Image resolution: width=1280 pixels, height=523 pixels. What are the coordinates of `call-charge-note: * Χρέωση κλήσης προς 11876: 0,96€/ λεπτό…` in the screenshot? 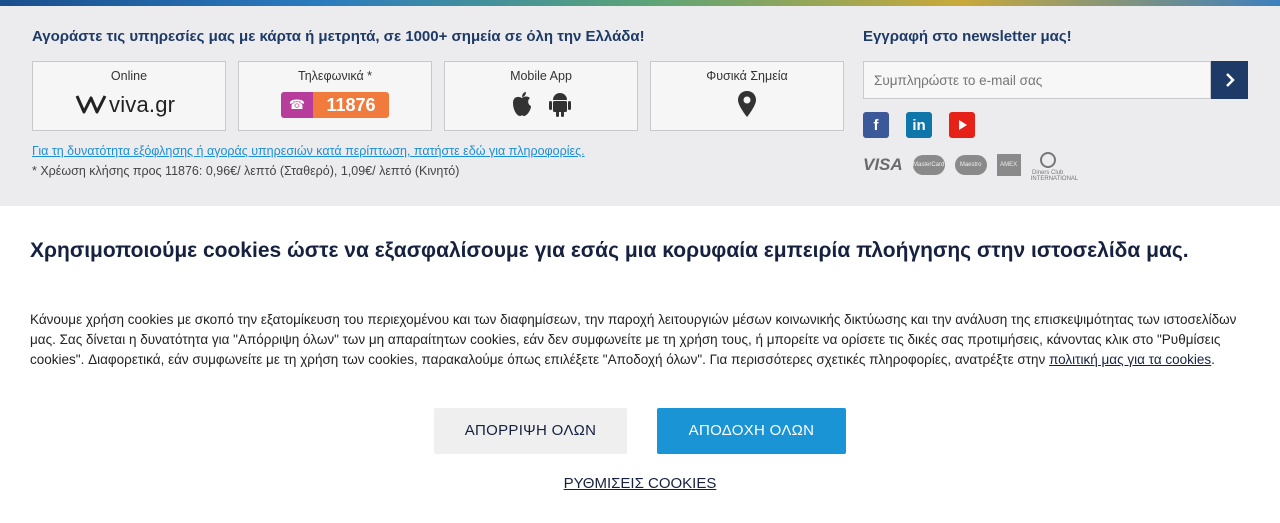 It's located at (246, 171).